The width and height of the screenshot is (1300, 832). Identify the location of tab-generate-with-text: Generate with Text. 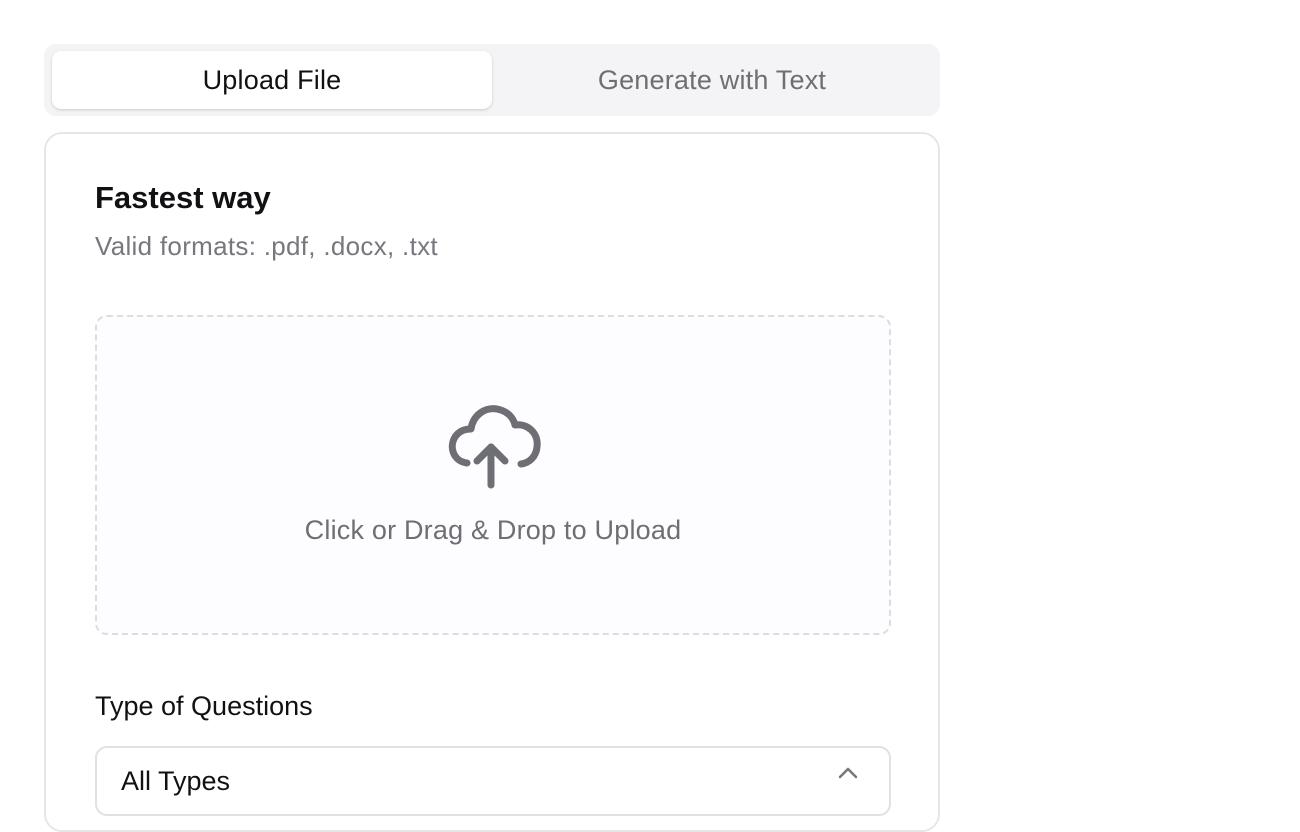
(712, 80).